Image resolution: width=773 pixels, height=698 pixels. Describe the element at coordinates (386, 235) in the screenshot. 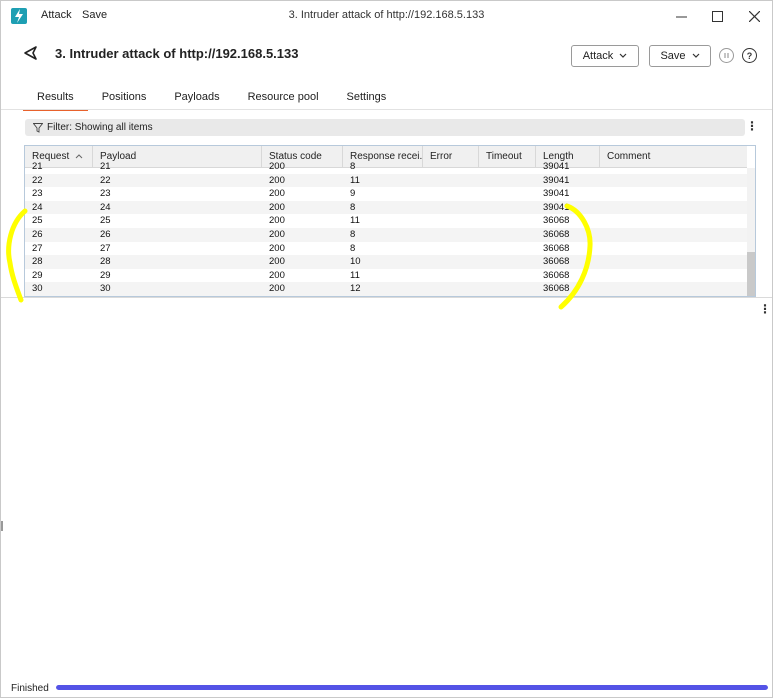

I see `table-row: 26 26 200 8 36068` at that location.